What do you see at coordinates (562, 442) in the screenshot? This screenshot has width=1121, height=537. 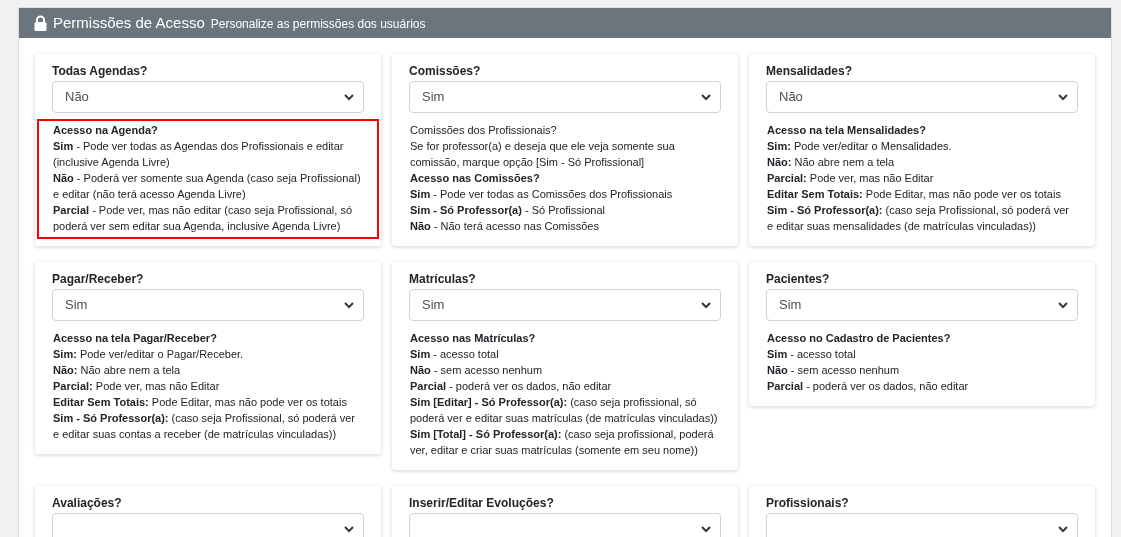 I see `description-text: Sim [Total] - Só Professor(a): (caso seja profissional, poderá ver, editar e criar suas matrículas (somente em seu nome))` at bounding box center [562, 442].